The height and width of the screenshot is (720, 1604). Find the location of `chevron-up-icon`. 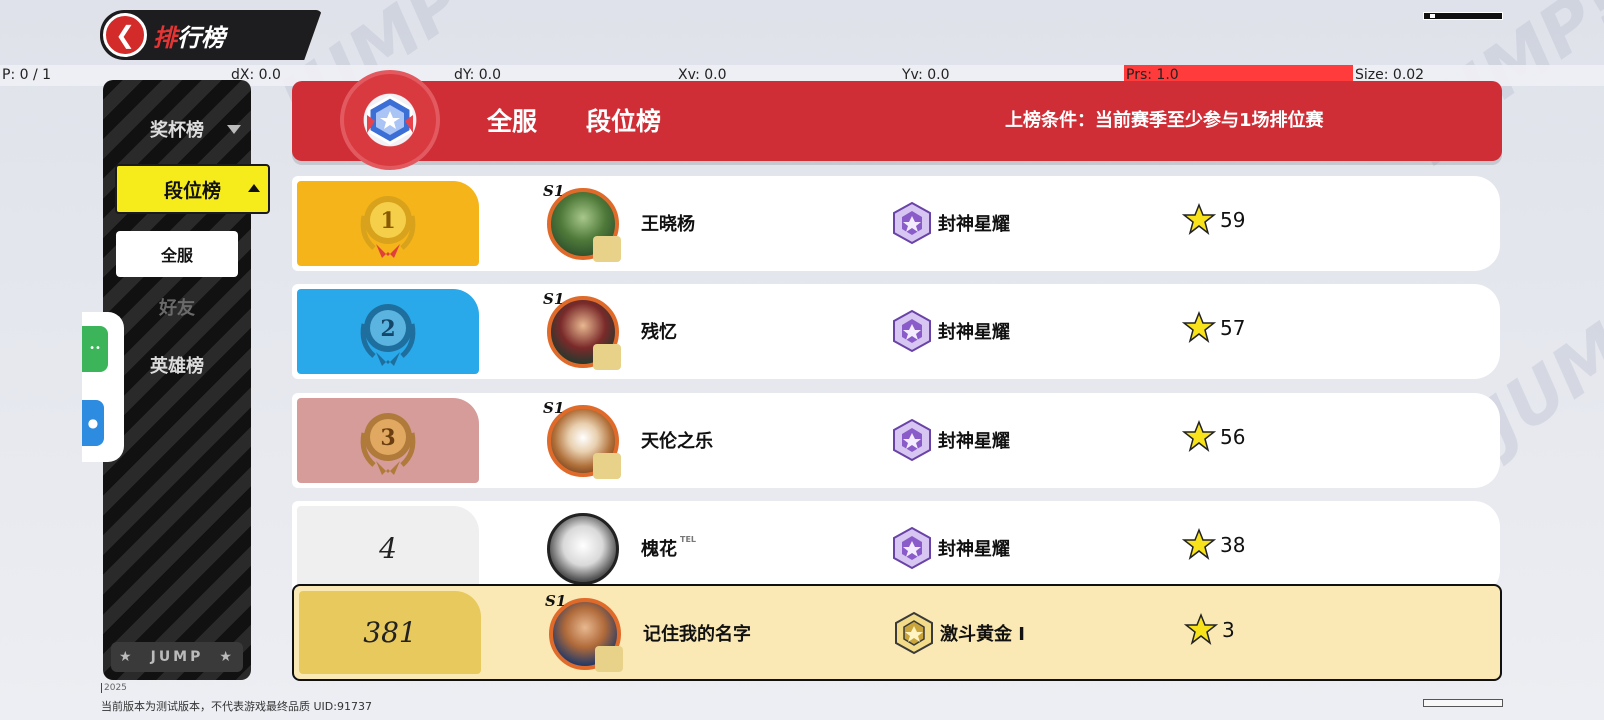

chevron-up-icon is located at coordinates (254, 188).